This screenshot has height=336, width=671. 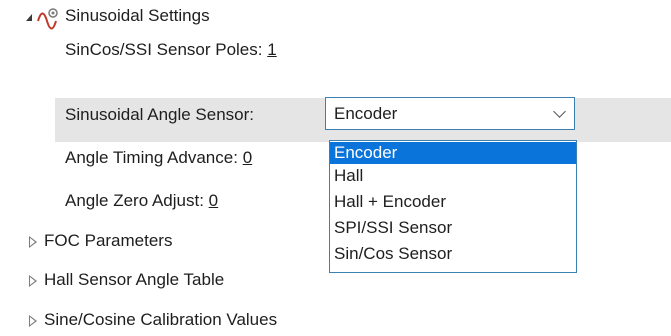 What do you see at coordinates (453, 202) in the screenshot?
I see `dropdown-option-hall-encoder: Hall + Encoder` at bounding box center [453, 202].